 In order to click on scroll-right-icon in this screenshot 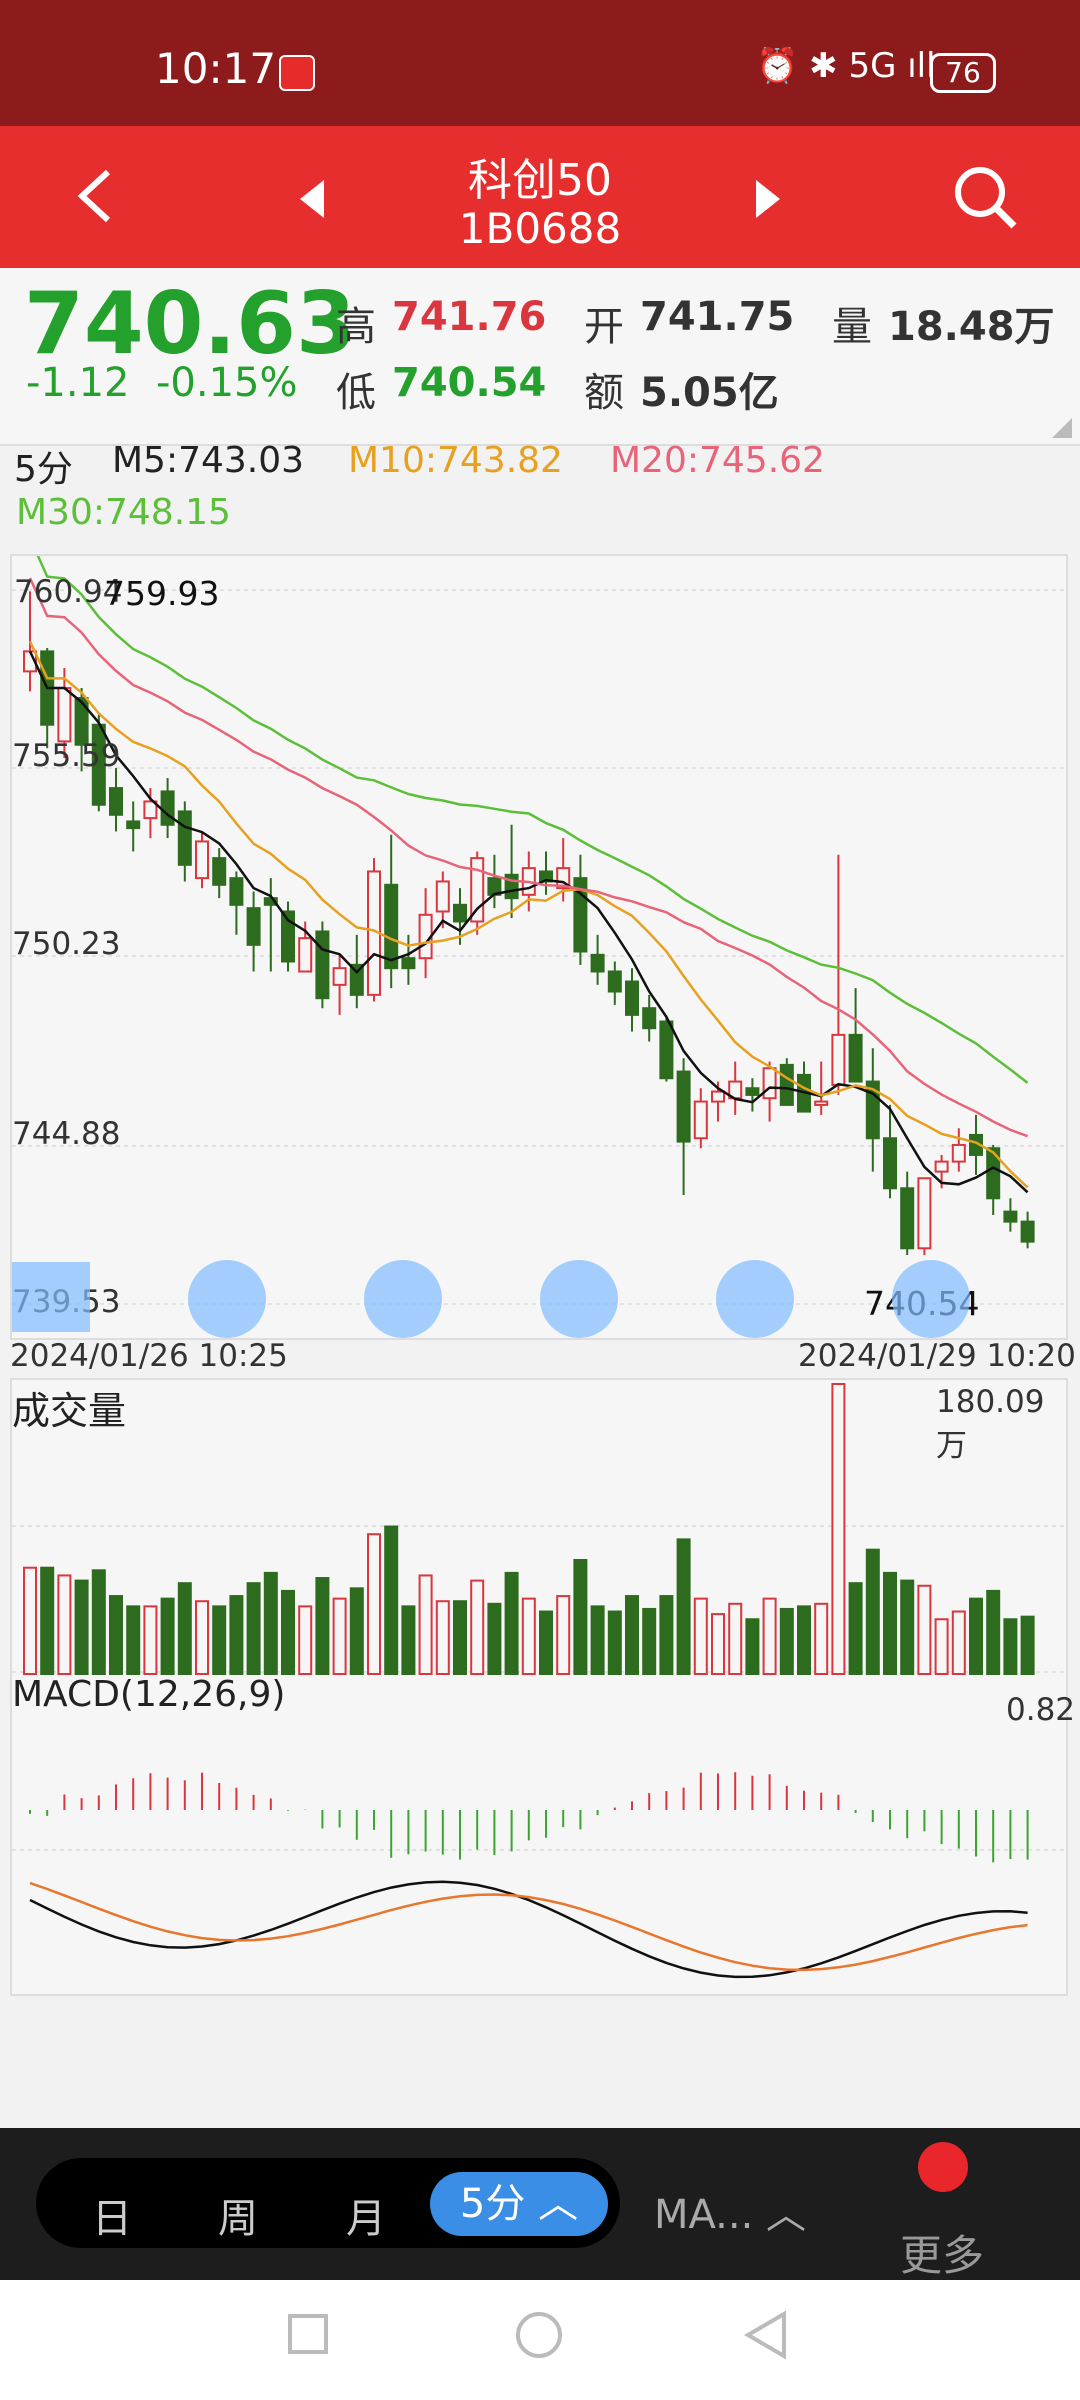, I will do `click(755, 1299)`.